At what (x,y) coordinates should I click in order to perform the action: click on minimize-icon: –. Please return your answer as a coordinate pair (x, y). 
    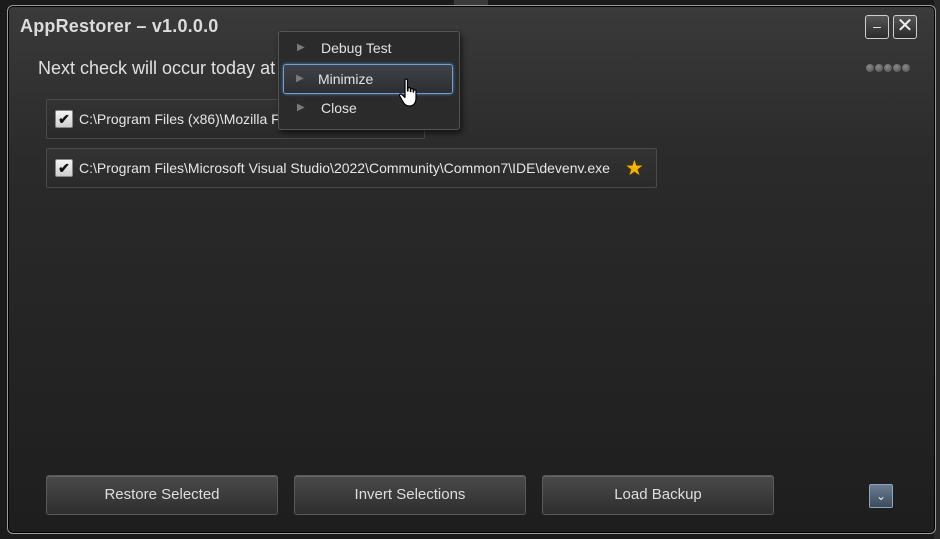
    Looking at the image, I should click on (877, 26).